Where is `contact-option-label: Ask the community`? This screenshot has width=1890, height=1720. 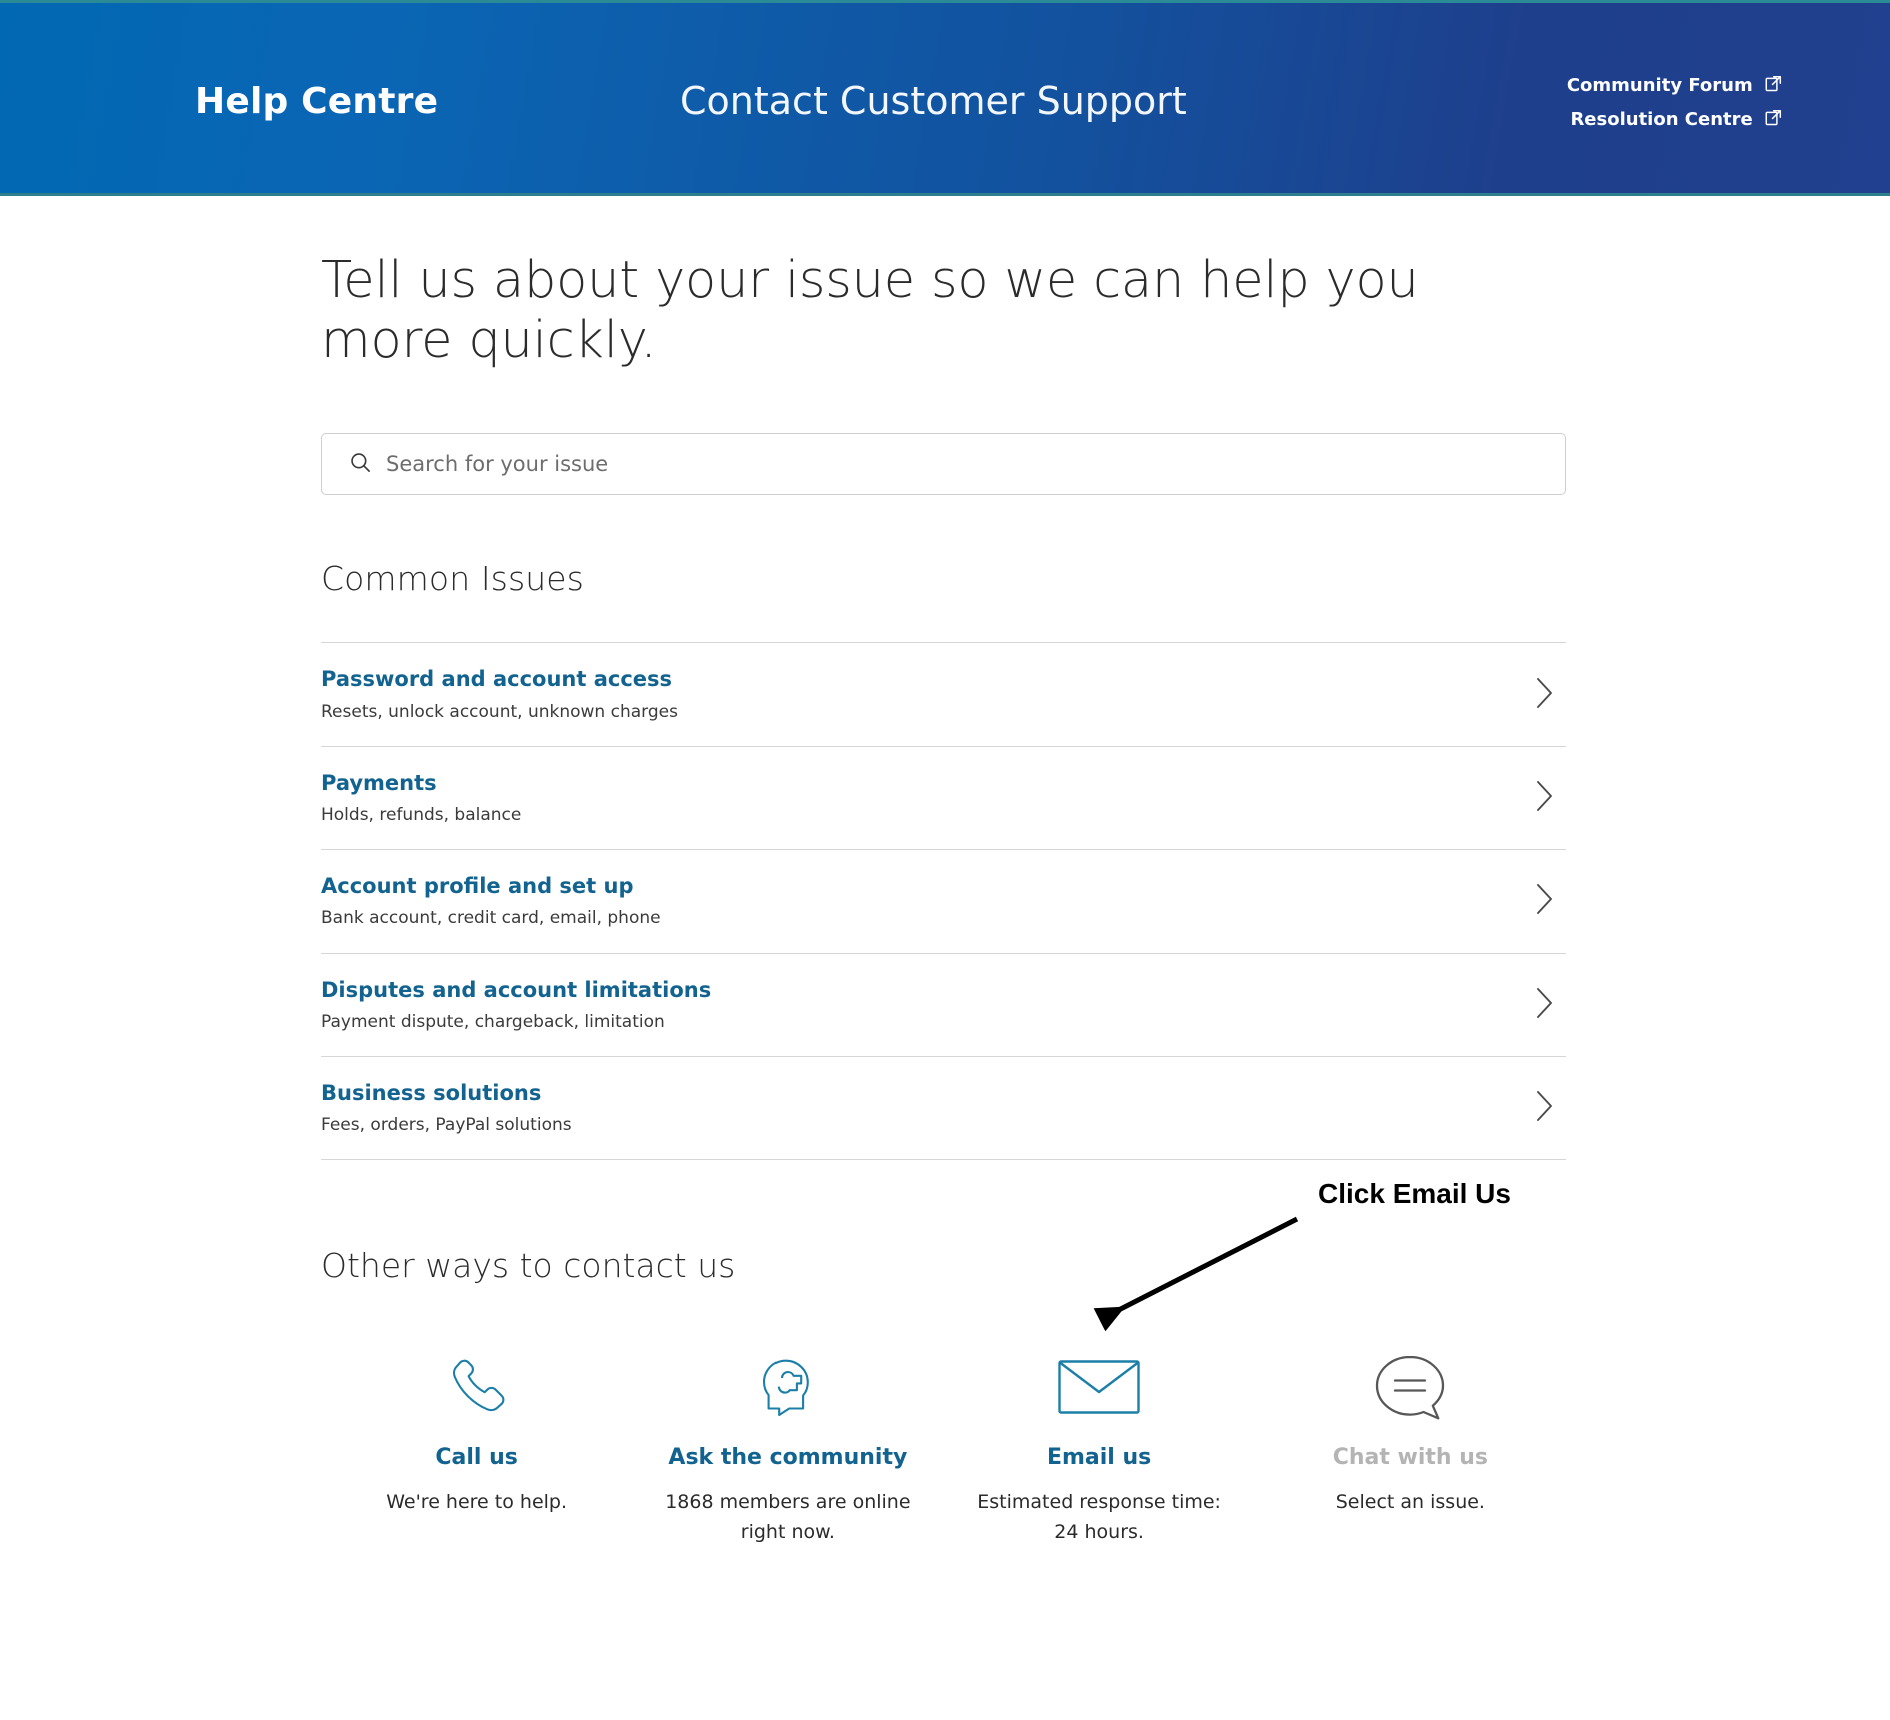
contact-option-label: Ask the community is located at coordinates (788, 1458).